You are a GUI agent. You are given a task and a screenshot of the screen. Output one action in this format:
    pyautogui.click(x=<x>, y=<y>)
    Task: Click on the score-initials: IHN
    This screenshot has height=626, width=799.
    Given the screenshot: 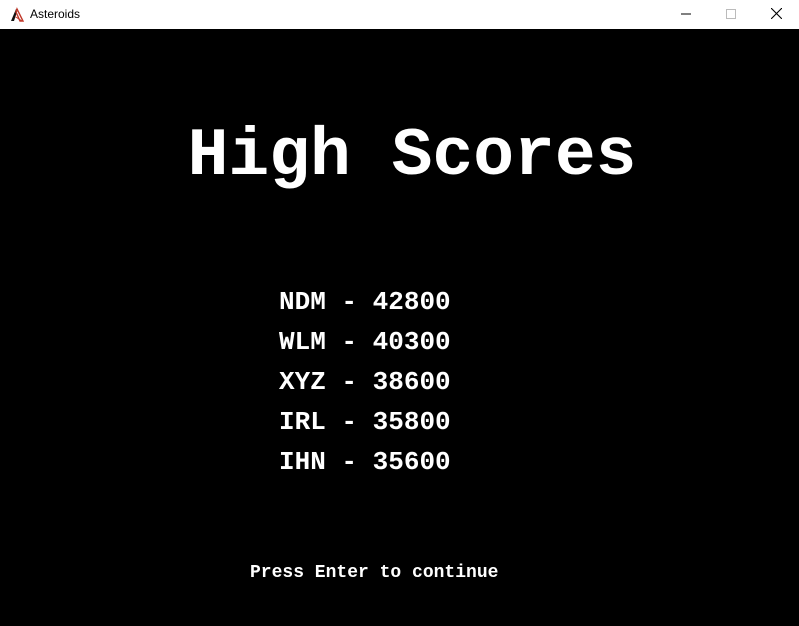 What is the action you would take?
    pyautogui.click(x=302, y=462)
    